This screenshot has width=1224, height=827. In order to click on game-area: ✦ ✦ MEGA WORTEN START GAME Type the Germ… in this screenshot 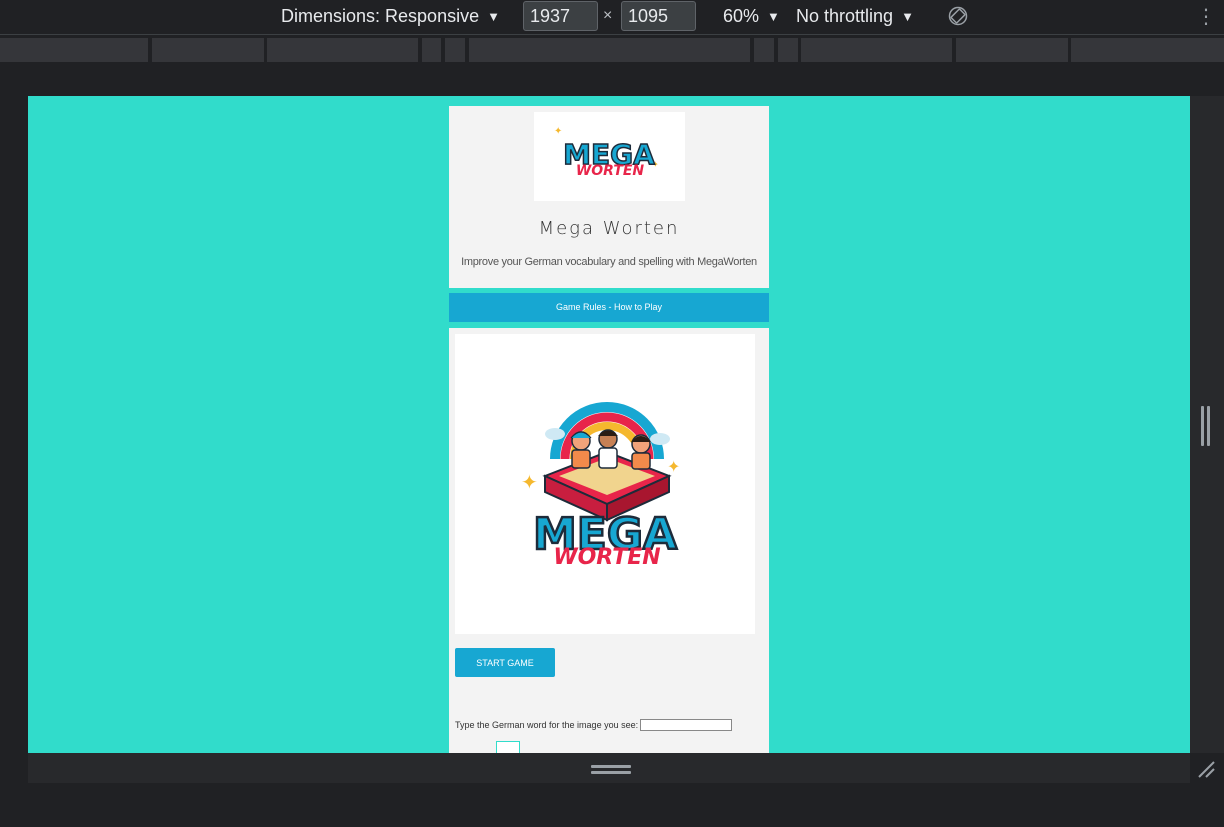, I will do `click(609, 540)`.